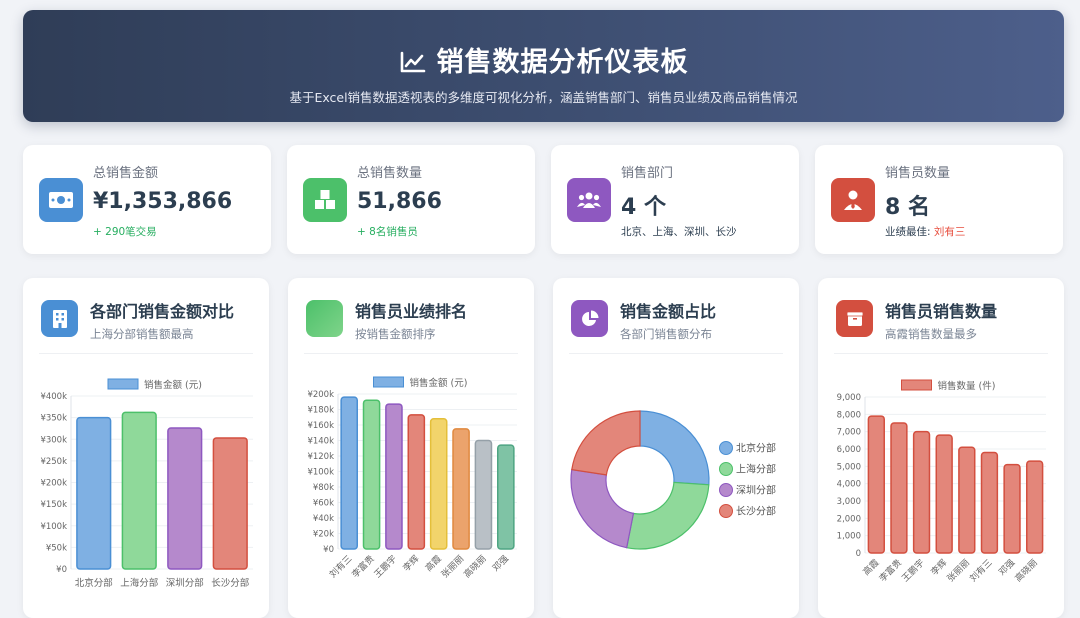  What do you see at coordinates (53, 462) in the screenshot?
I see `y-tick-label: ¥250k` at bounding box center [53, 462].